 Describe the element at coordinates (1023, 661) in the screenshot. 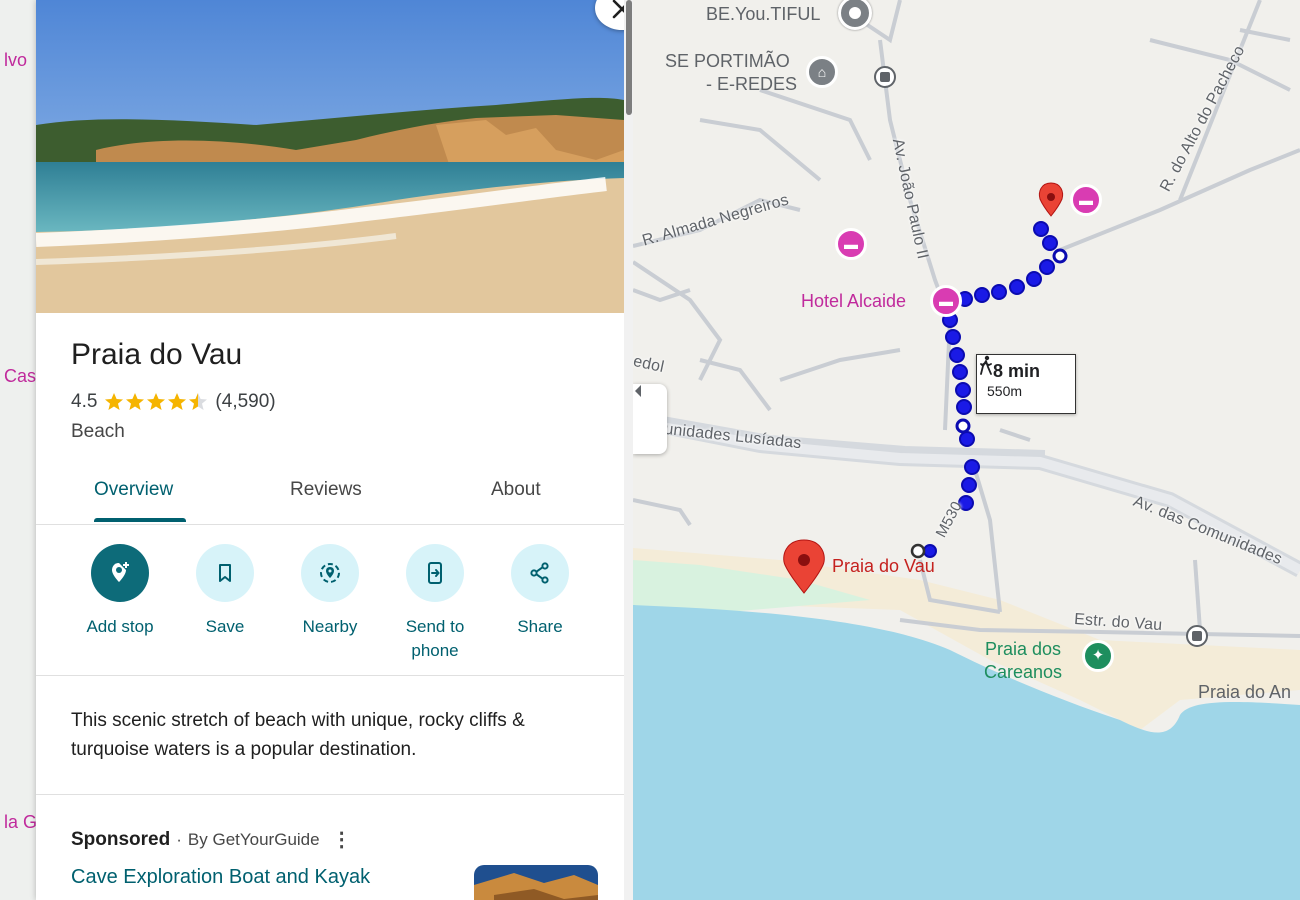

I see `map-label-praia-dos-careanos: Praia dos Careanos` at that location.